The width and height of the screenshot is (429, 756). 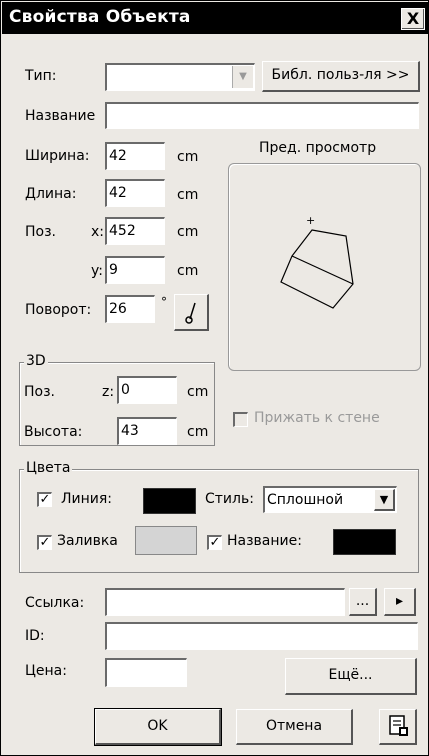 I want to click on group-colors: Цвета, so click(x=219, y=516).